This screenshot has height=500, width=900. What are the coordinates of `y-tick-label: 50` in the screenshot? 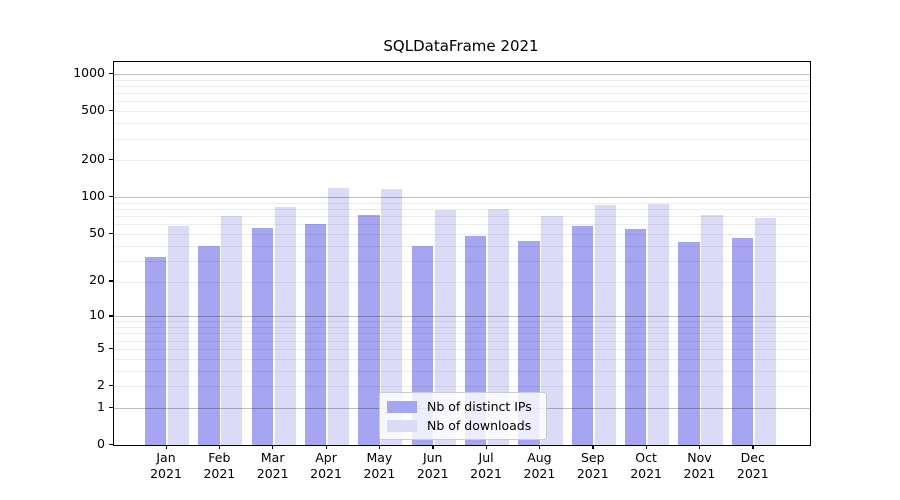 It's located at (97, 232).